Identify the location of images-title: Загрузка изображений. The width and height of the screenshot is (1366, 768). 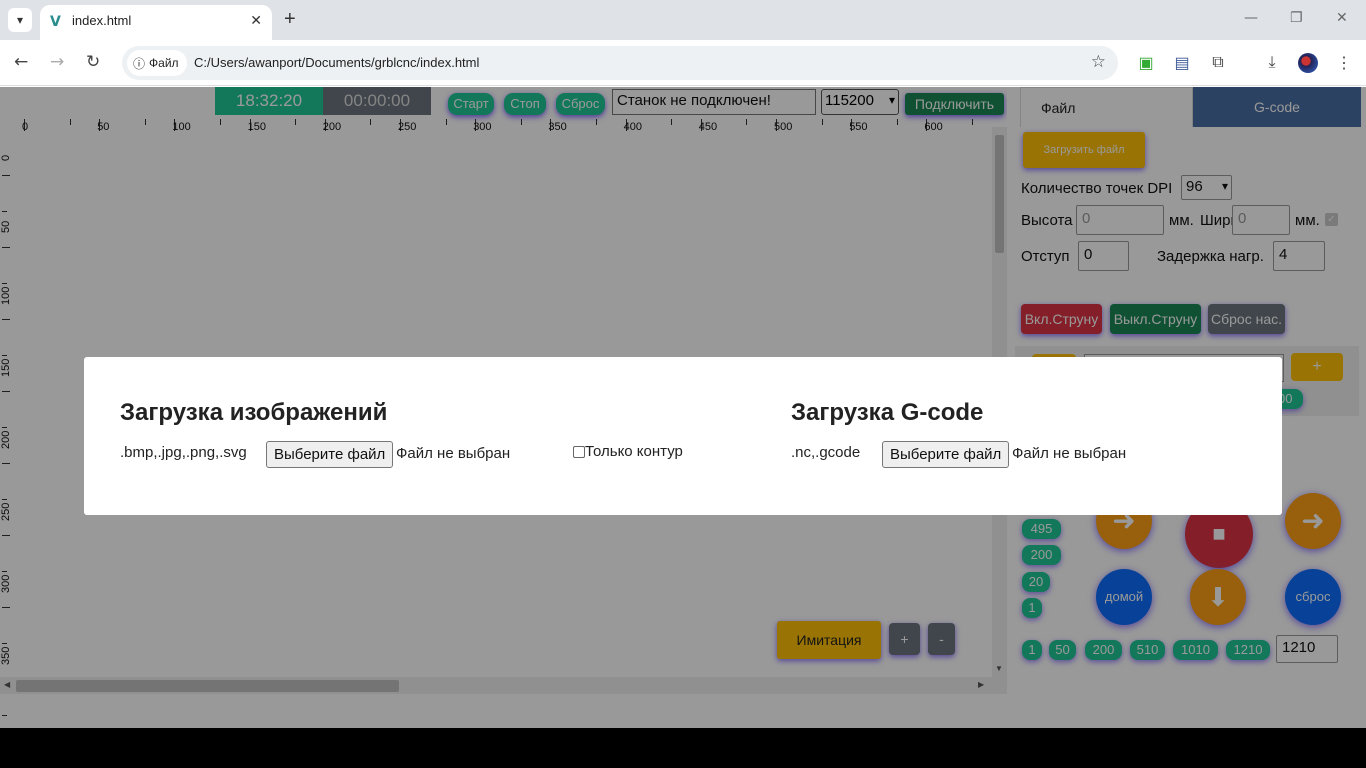
(254, 412).